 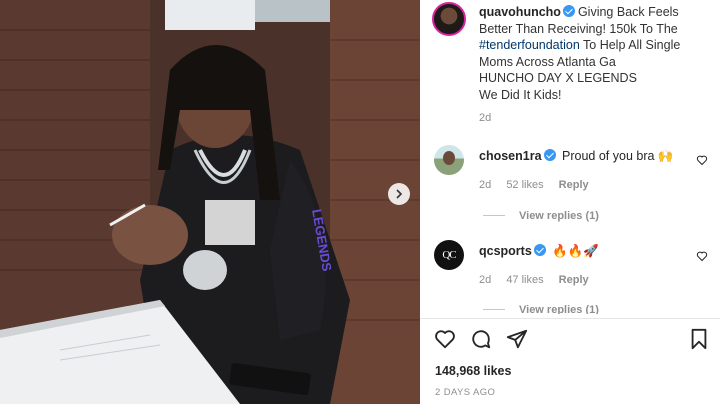 I want to click on comment-item: qcsports 🔥🔥🚀, so click(x=584, y=251).